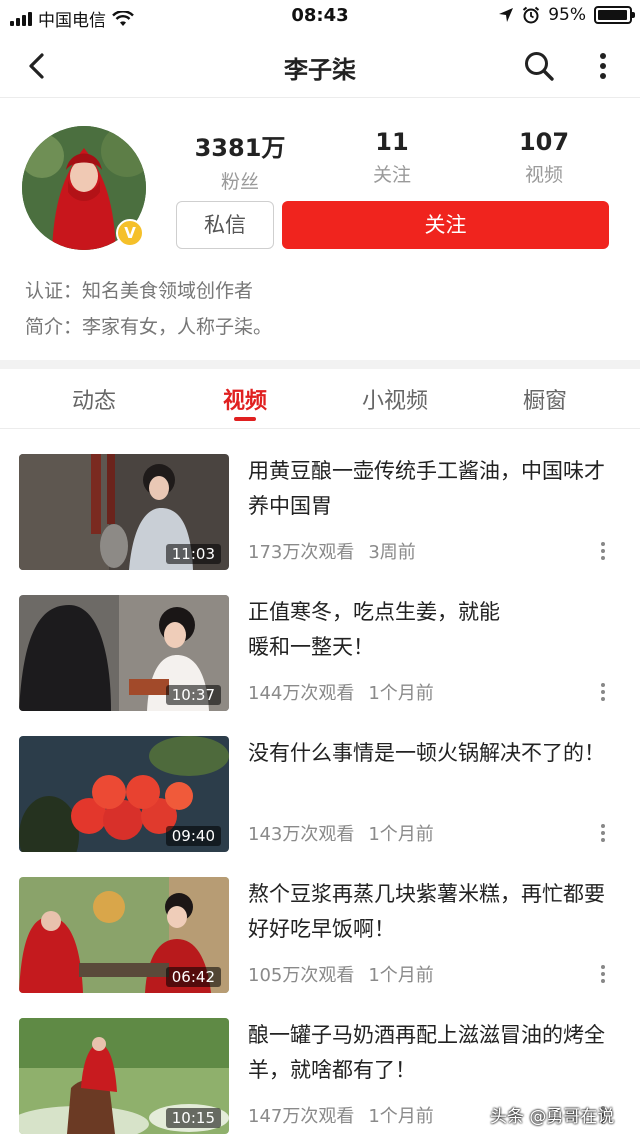 The width and height of the screenshot is (640, 1138). I want to click on video-views: 143万次观看, so click(301, 834).